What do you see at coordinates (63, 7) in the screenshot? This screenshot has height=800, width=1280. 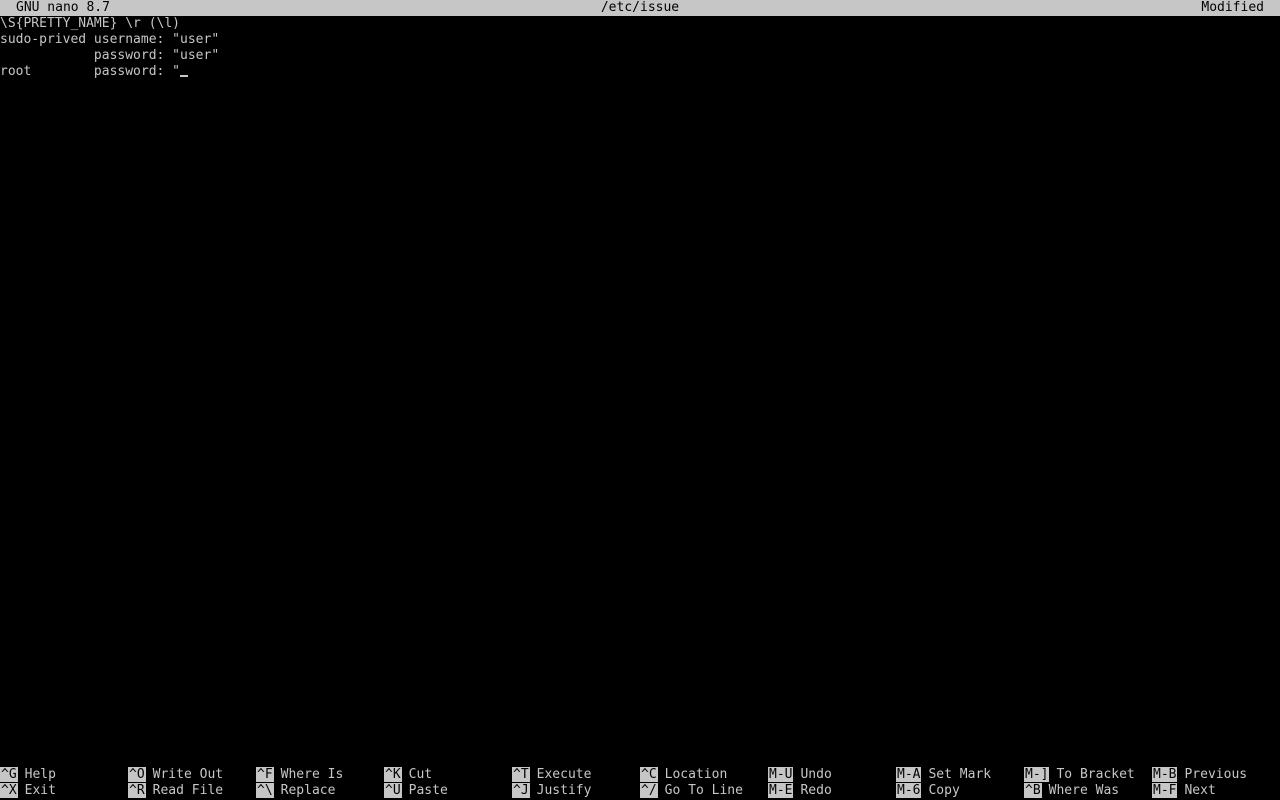 I see `app-version: GNU nano 8.7` at bounding box center [63, 7].